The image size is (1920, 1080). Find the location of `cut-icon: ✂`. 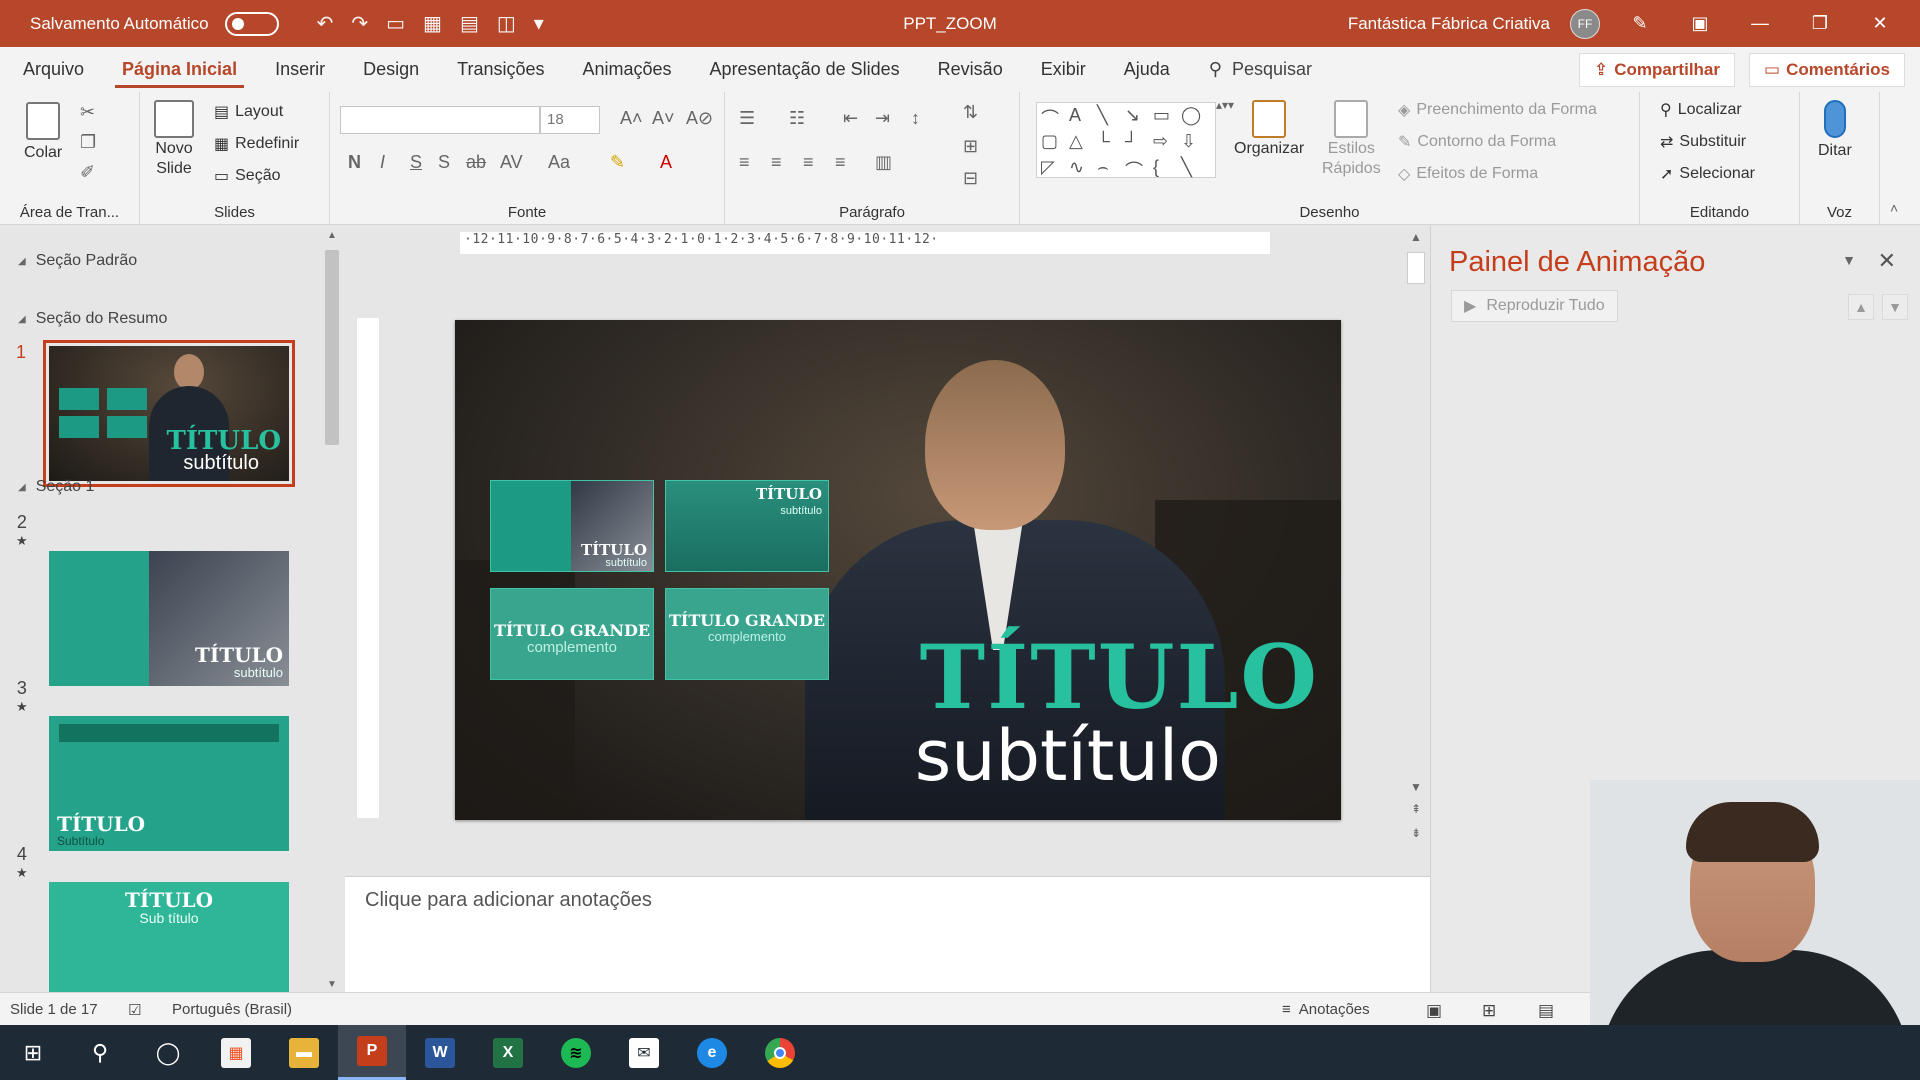

cut-icon: ✂ is located at coordinates (87, 112).